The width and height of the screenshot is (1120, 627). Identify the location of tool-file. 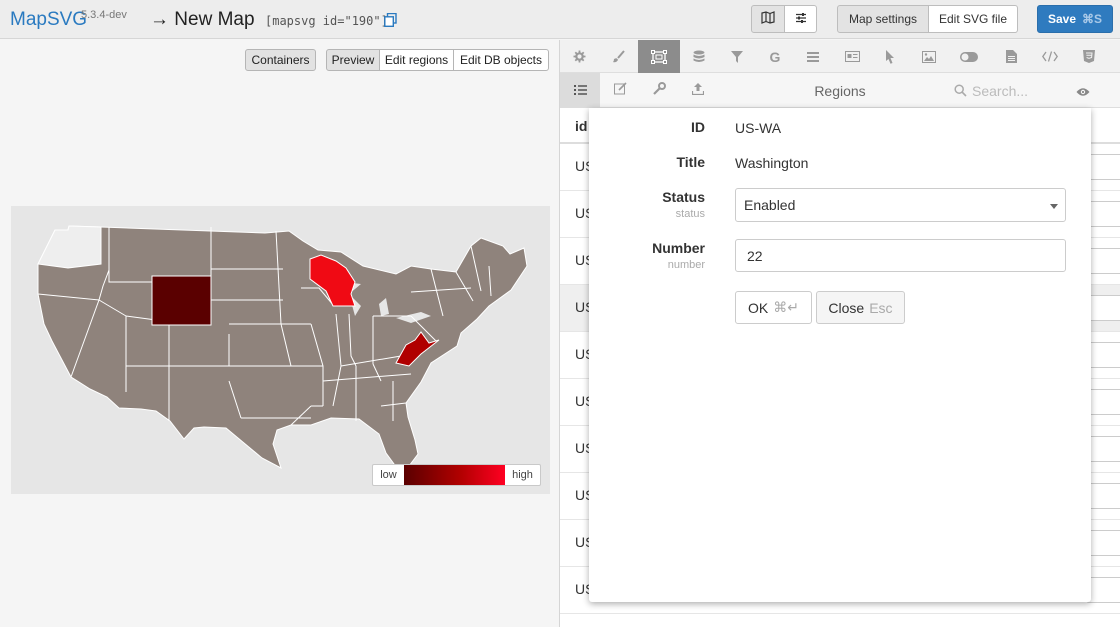
(1011, 56).